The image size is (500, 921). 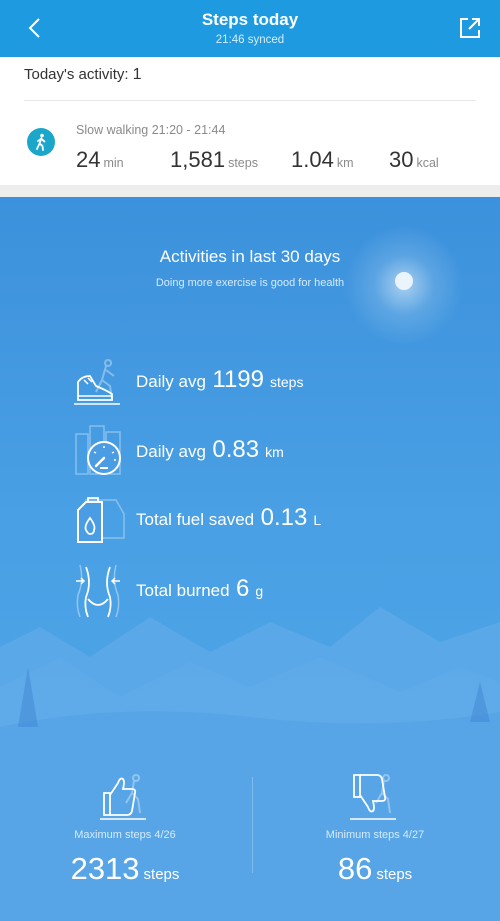 I want to click on metric-label: Total burned, so click(x=183, y=590).